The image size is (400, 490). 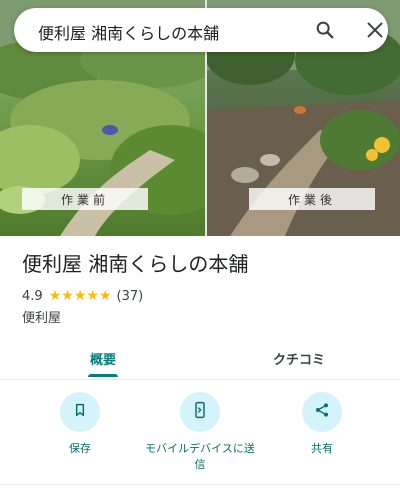 I want to click on share-button-circle, so click(x=322, y=412).